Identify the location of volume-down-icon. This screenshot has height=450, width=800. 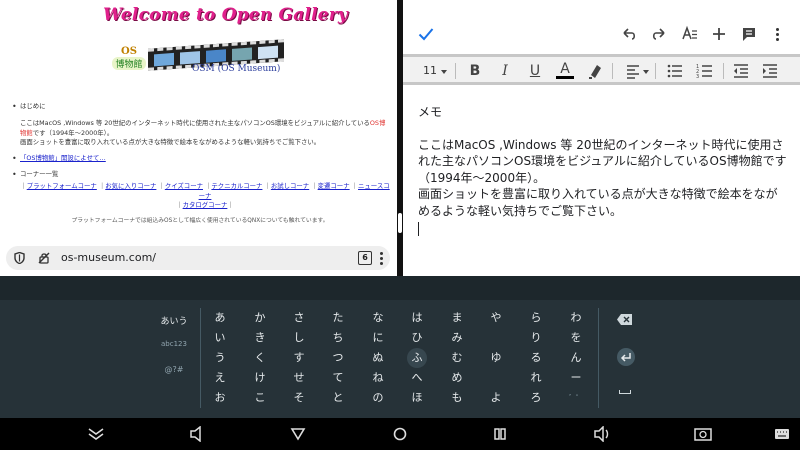
(198, 434).